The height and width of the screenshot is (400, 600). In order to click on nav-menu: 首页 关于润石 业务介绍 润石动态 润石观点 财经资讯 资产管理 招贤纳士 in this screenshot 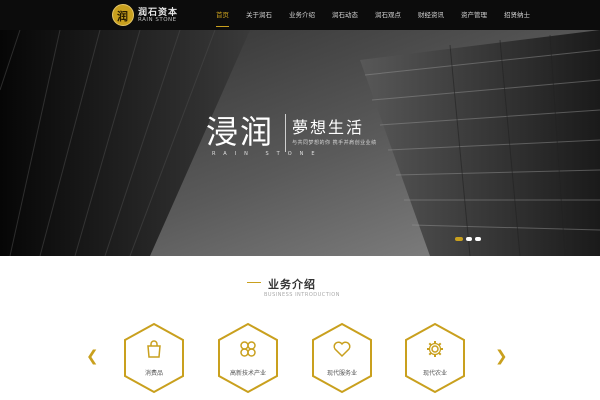, I will do `click(381, 15)`.